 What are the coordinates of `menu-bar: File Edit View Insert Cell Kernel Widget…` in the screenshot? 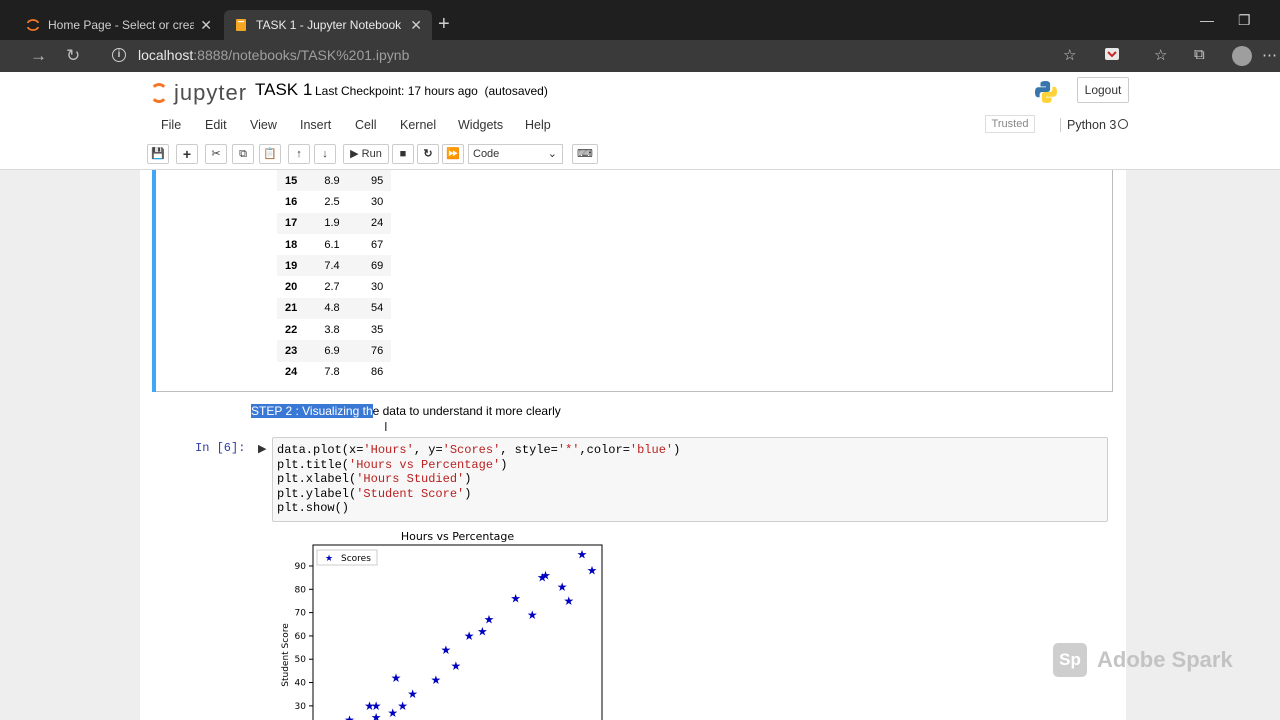 It's located at (643, 124).